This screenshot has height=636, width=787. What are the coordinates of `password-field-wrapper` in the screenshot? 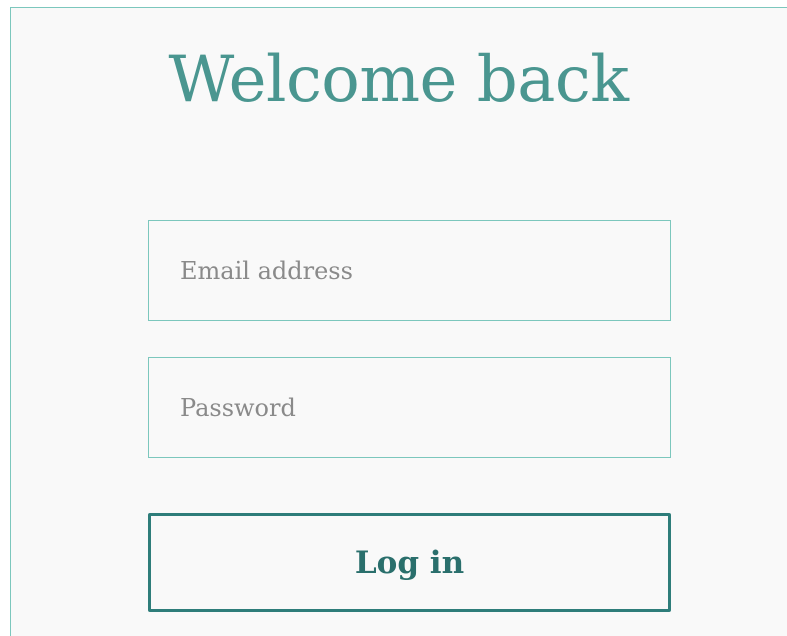 It's located at (409, 407).